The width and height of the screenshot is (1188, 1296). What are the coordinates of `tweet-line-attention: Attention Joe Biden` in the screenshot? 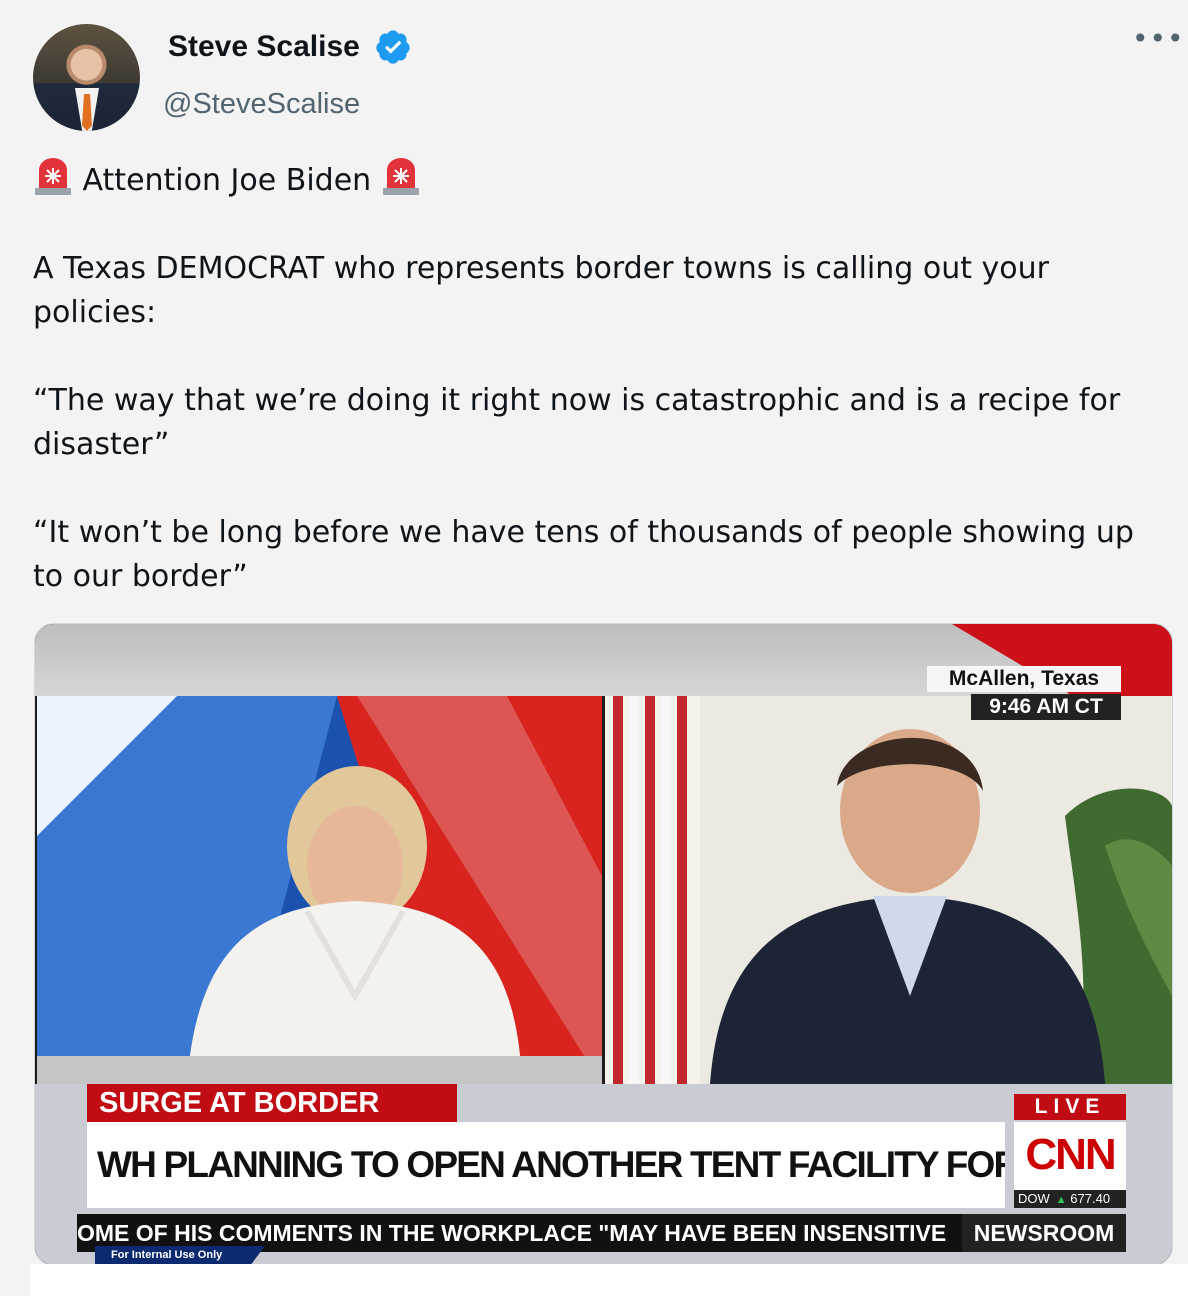 It's located at (603, 180).